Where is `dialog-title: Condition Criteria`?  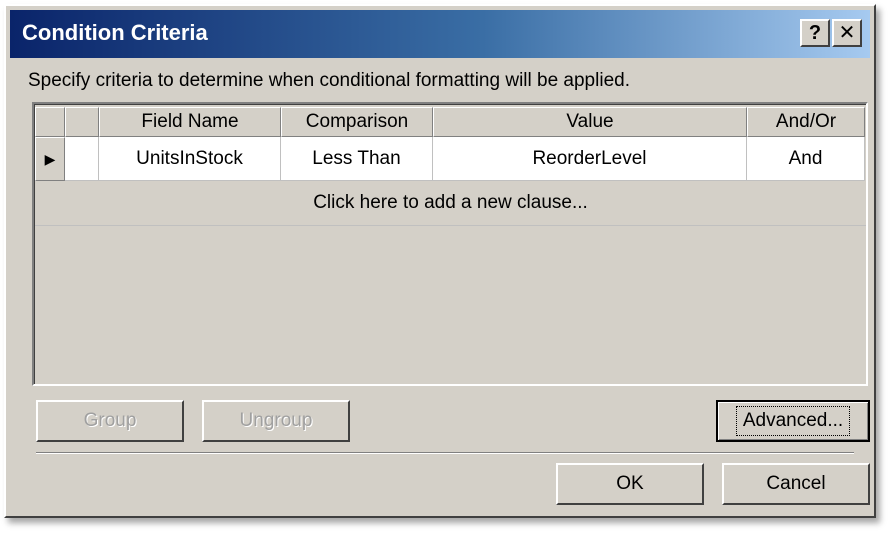 dialog-title: Condition Criteria is located at coordinates (115, 32).